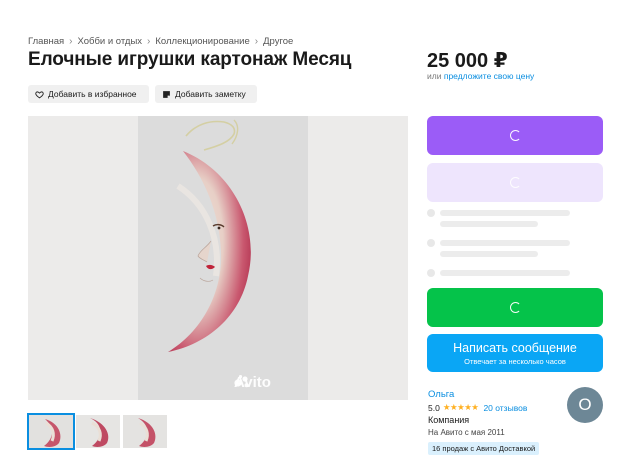 This screenshot has height=476, width=620. I want to click on show-phone-button, so click(515, 135).